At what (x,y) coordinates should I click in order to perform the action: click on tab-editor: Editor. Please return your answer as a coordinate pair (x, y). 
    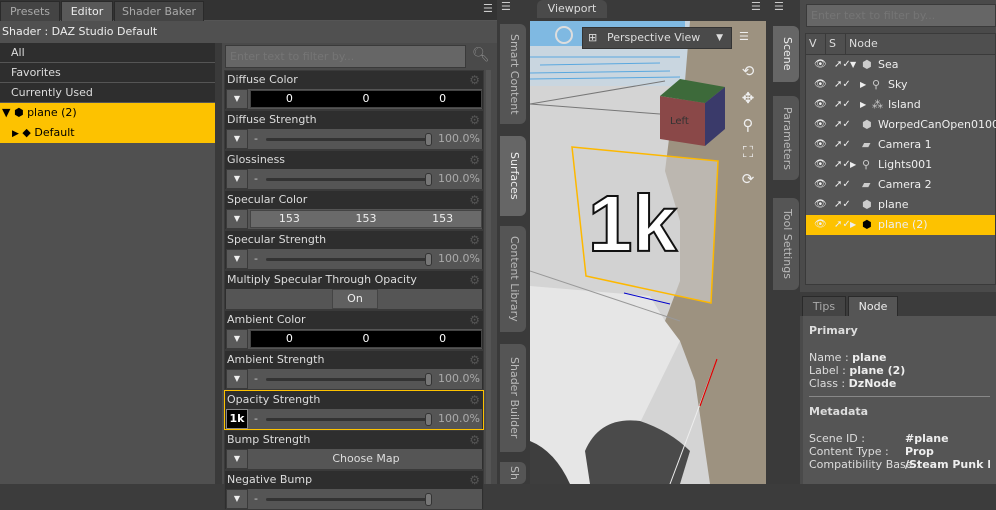
    Looking at the image, I should click on (87, 11).